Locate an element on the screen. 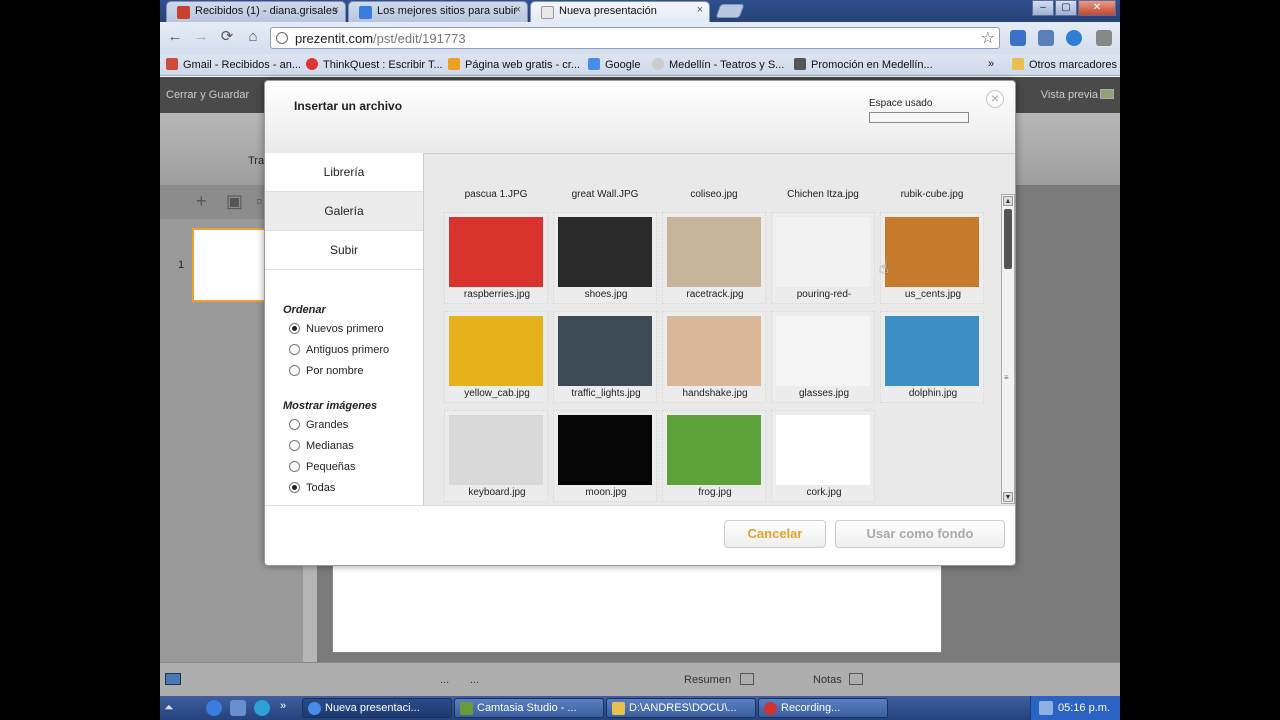 Image resolution: width=1280 pixels, height=720 pixels. pouring-red-image is located at coordinates (823, 252).